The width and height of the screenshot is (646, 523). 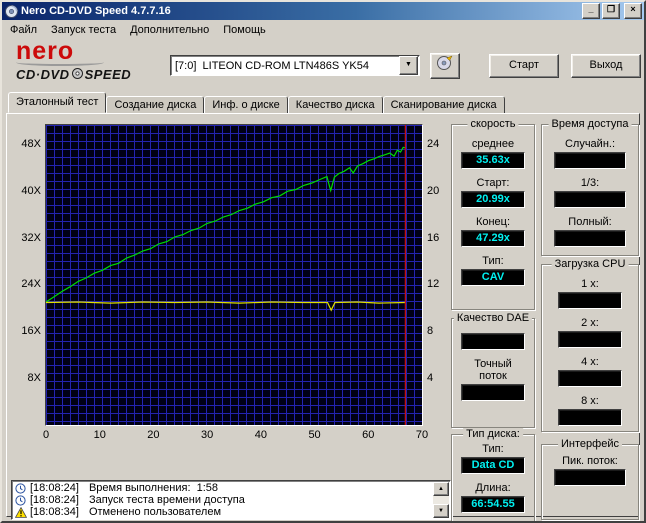 What do you see at coordinates (611, 11) in the screenshot?
I see `maximize-button: ❐` at bounding box center [611, 11].